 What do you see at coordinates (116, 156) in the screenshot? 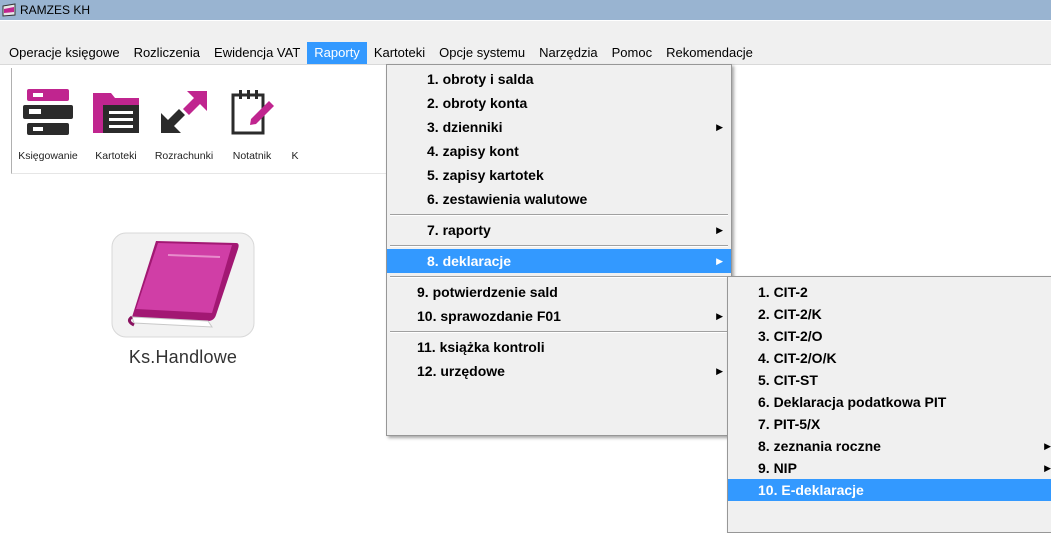
I see `toolbar-label: Kartoteki` at bounding box center [116, 156].